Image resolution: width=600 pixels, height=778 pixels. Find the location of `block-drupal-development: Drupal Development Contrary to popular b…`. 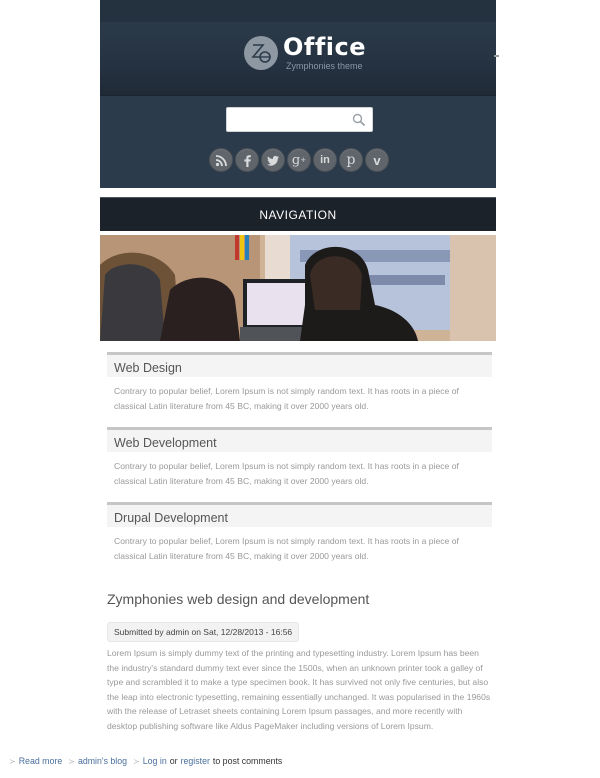

block-drupal-development: Drupal Development Contrary to popular b… is located at coordinates (299, 539).